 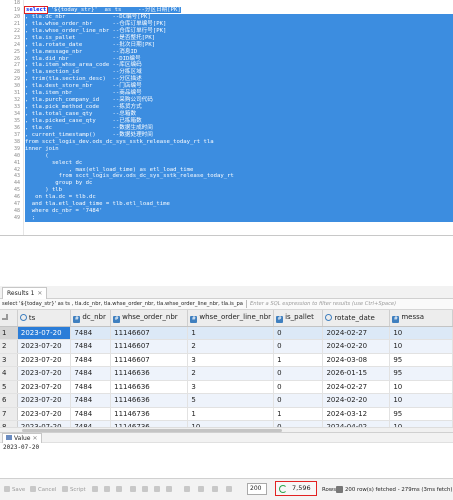 I want to click on table-row: 5 2023-07-20 7484 11146636 3 0 2024-02-27 10, so click(x=226, y=387).